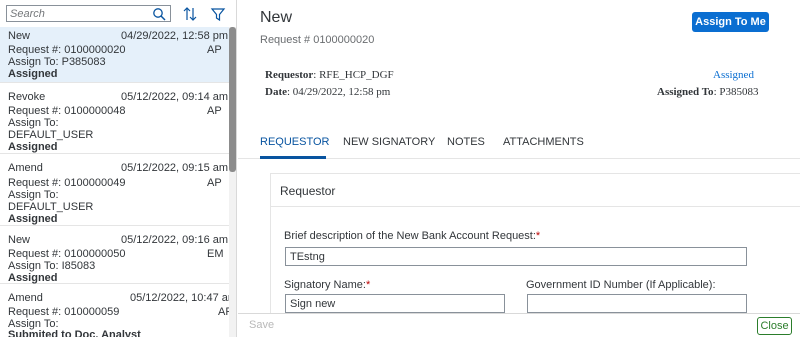  What do you see at coordinates (80, 14) in the screenshot?
I see `search-input` at bounding box center [80, 14].